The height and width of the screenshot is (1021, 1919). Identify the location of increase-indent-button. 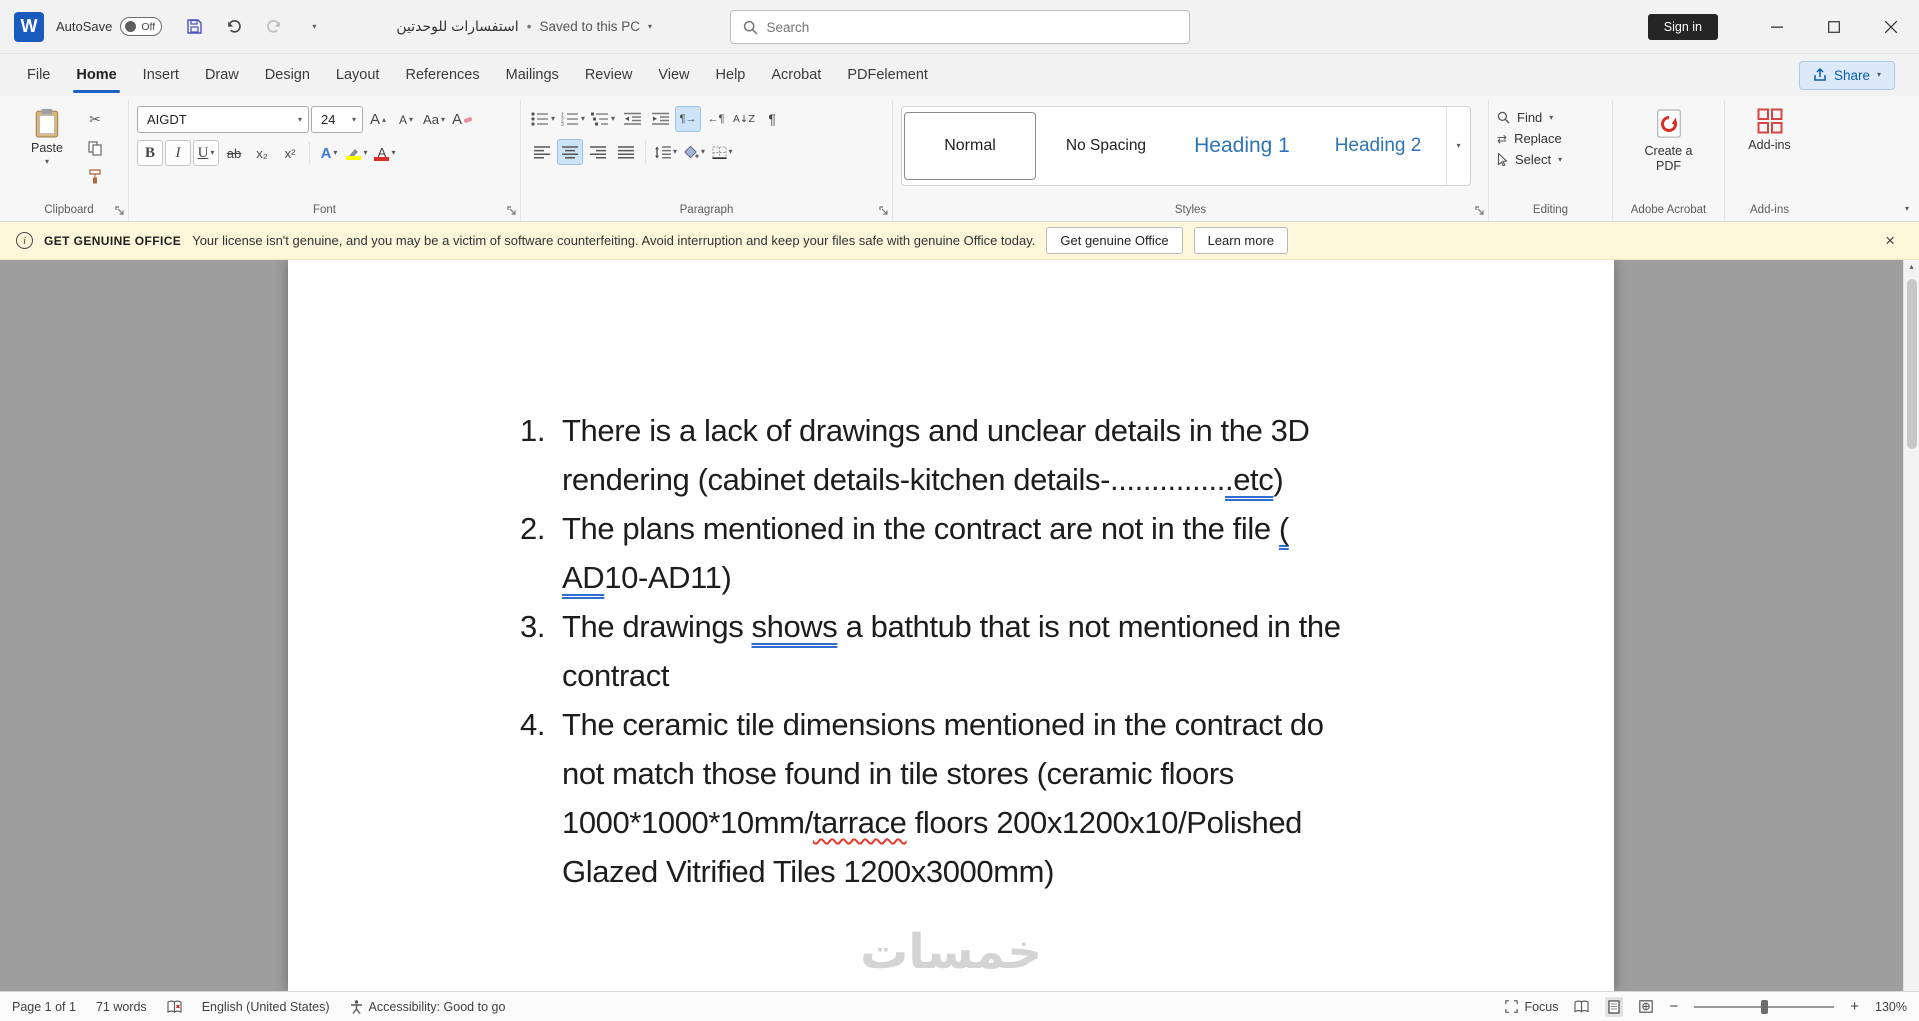
(660, 119).